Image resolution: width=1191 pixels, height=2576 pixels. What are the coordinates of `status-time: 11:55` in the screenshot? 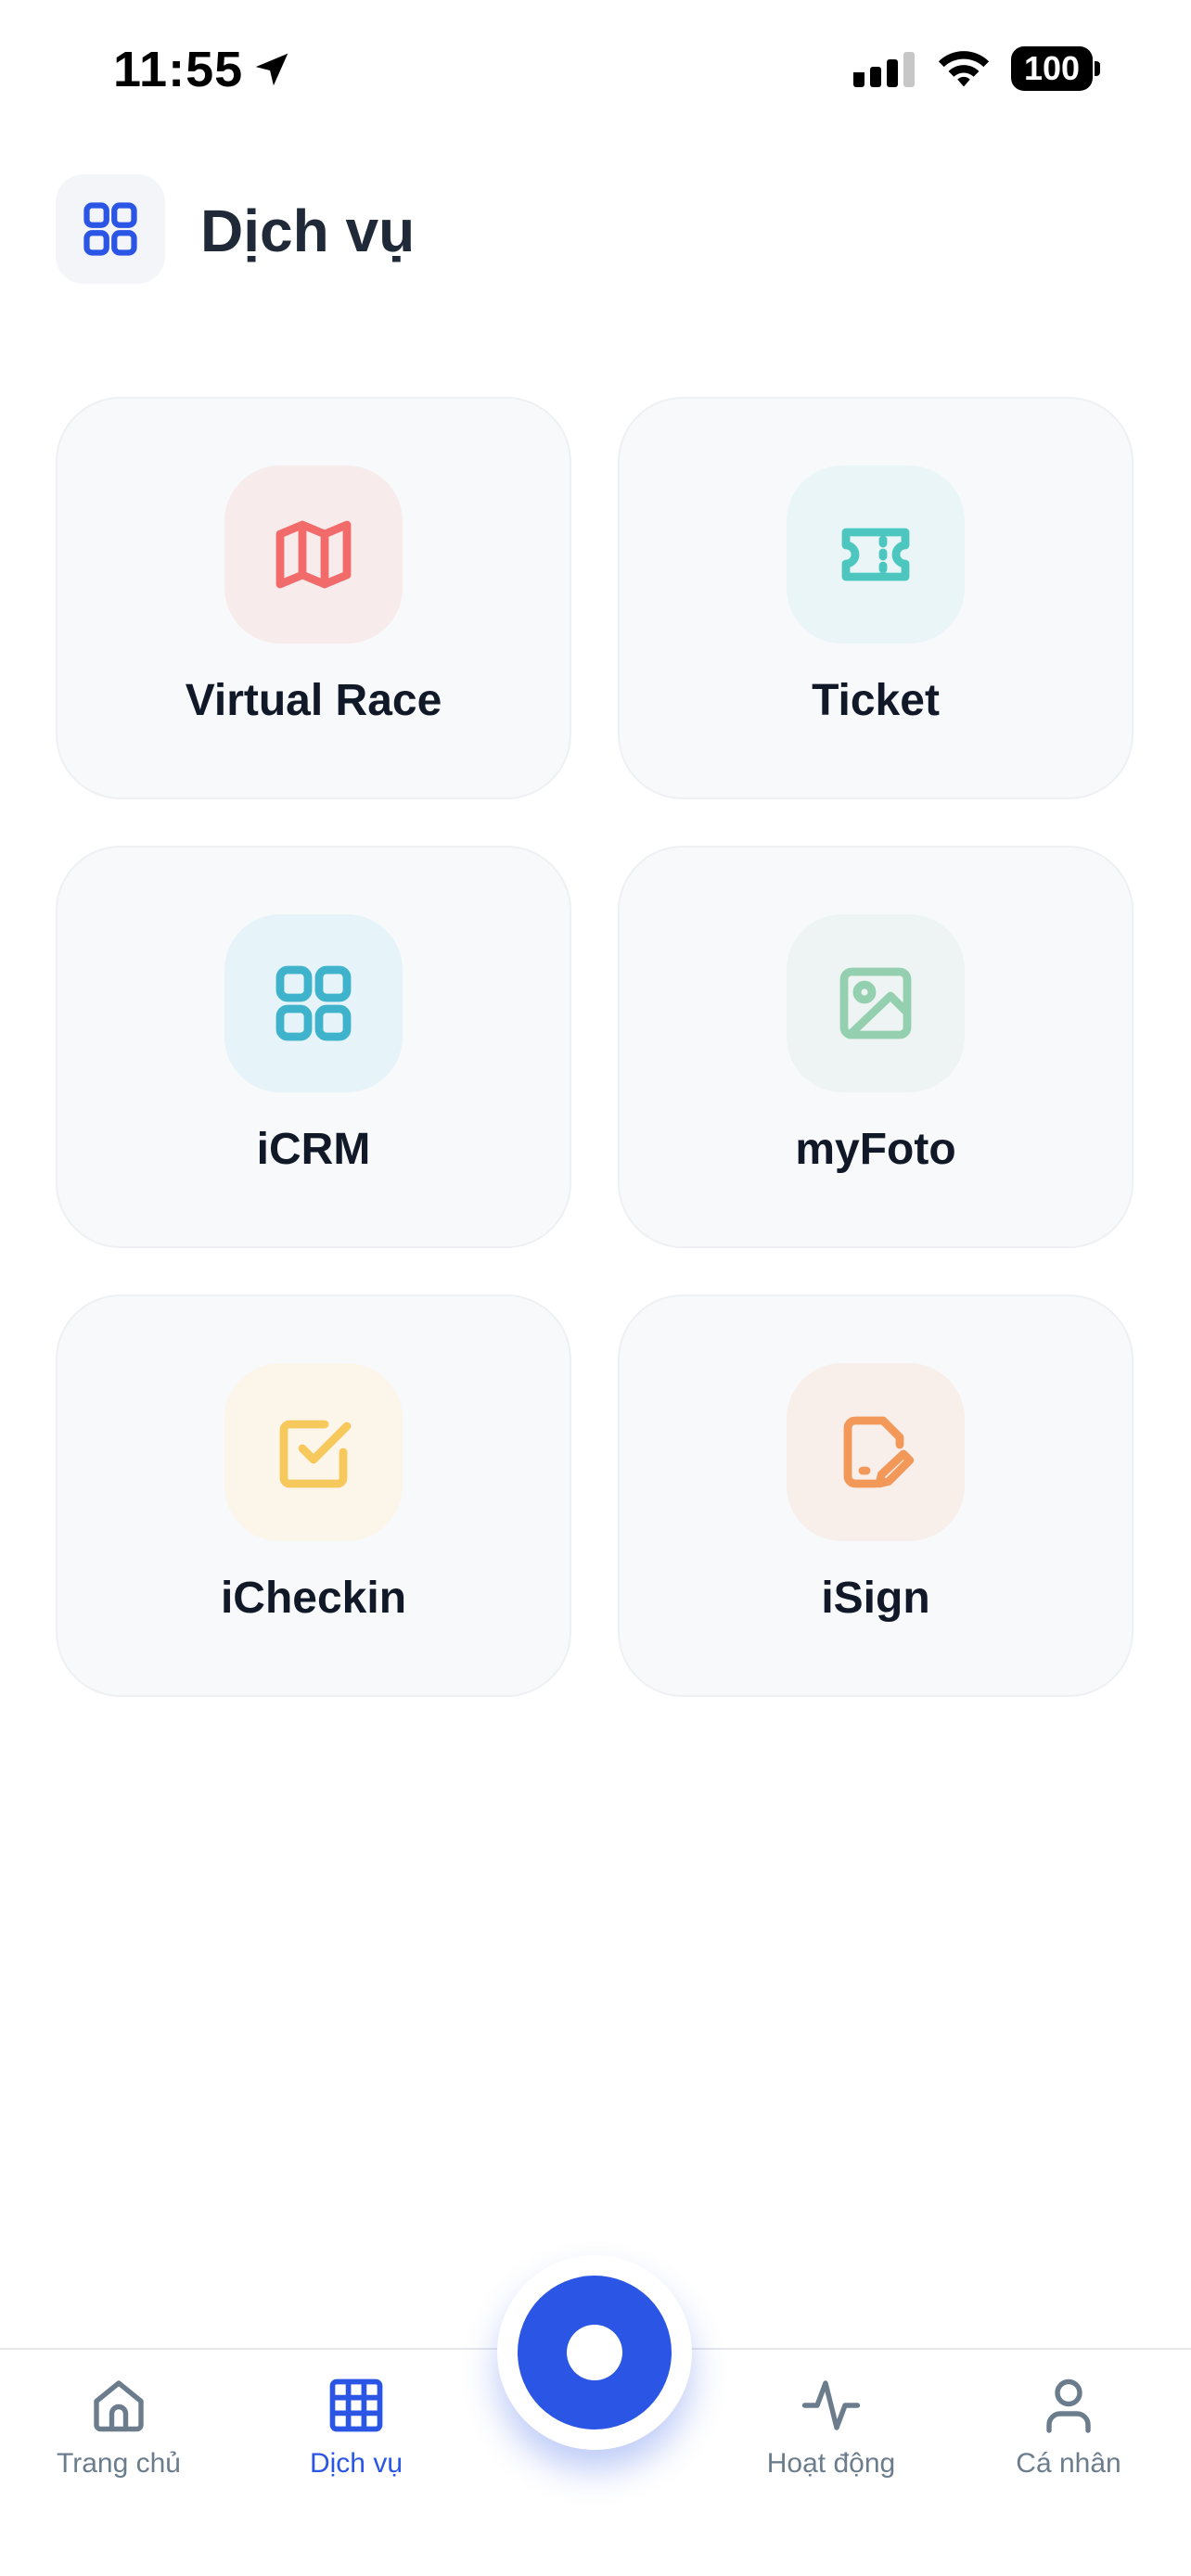 It's located at (178, 69).